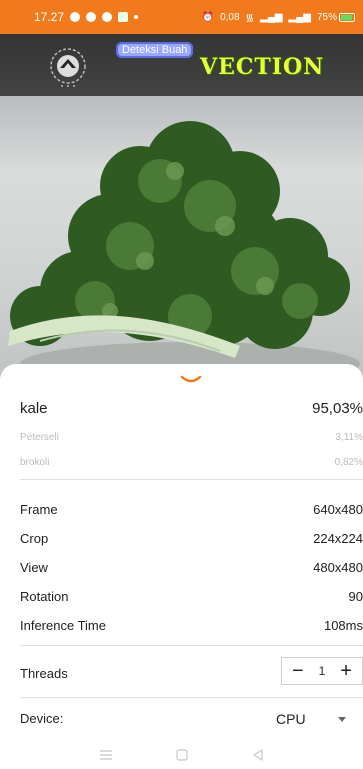 This screenshot has width=363, height=769. What do you see at coordinates (68, 67) in the screenshot?
I see `app-logo-icon` at bounding box center [68, 67].